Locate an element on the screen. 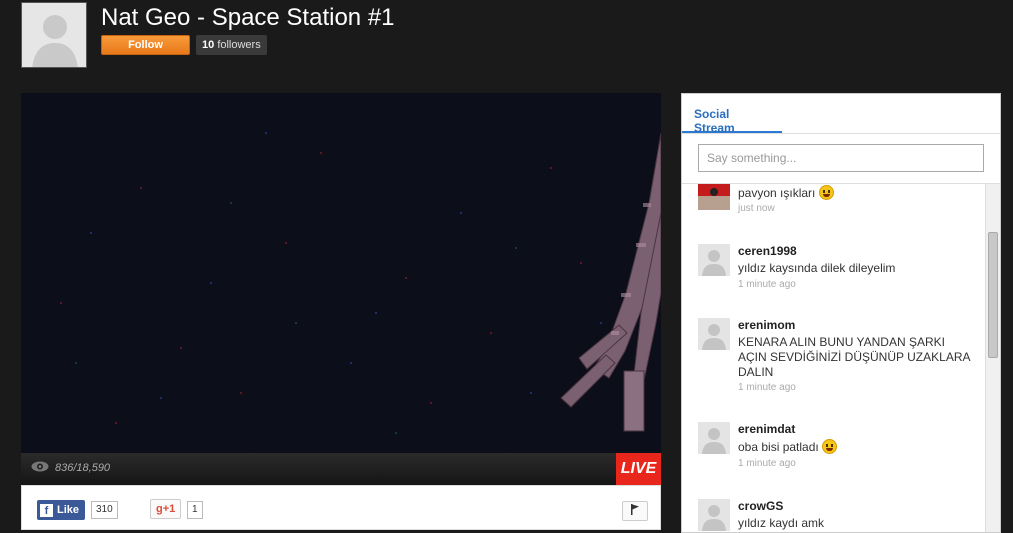 The height and width of the screenshot is (533, 1013). scrollbar-thumb is located at coordinates (993, 295).